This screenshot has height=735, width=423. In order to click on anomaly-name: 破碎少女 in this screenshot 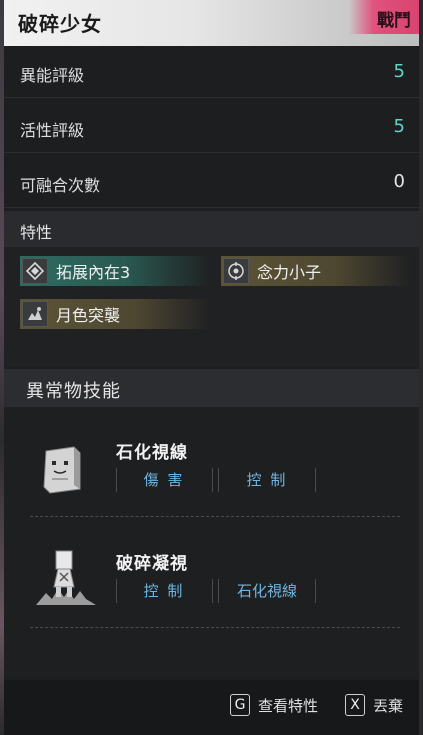, I will do `click(60, 24)`.